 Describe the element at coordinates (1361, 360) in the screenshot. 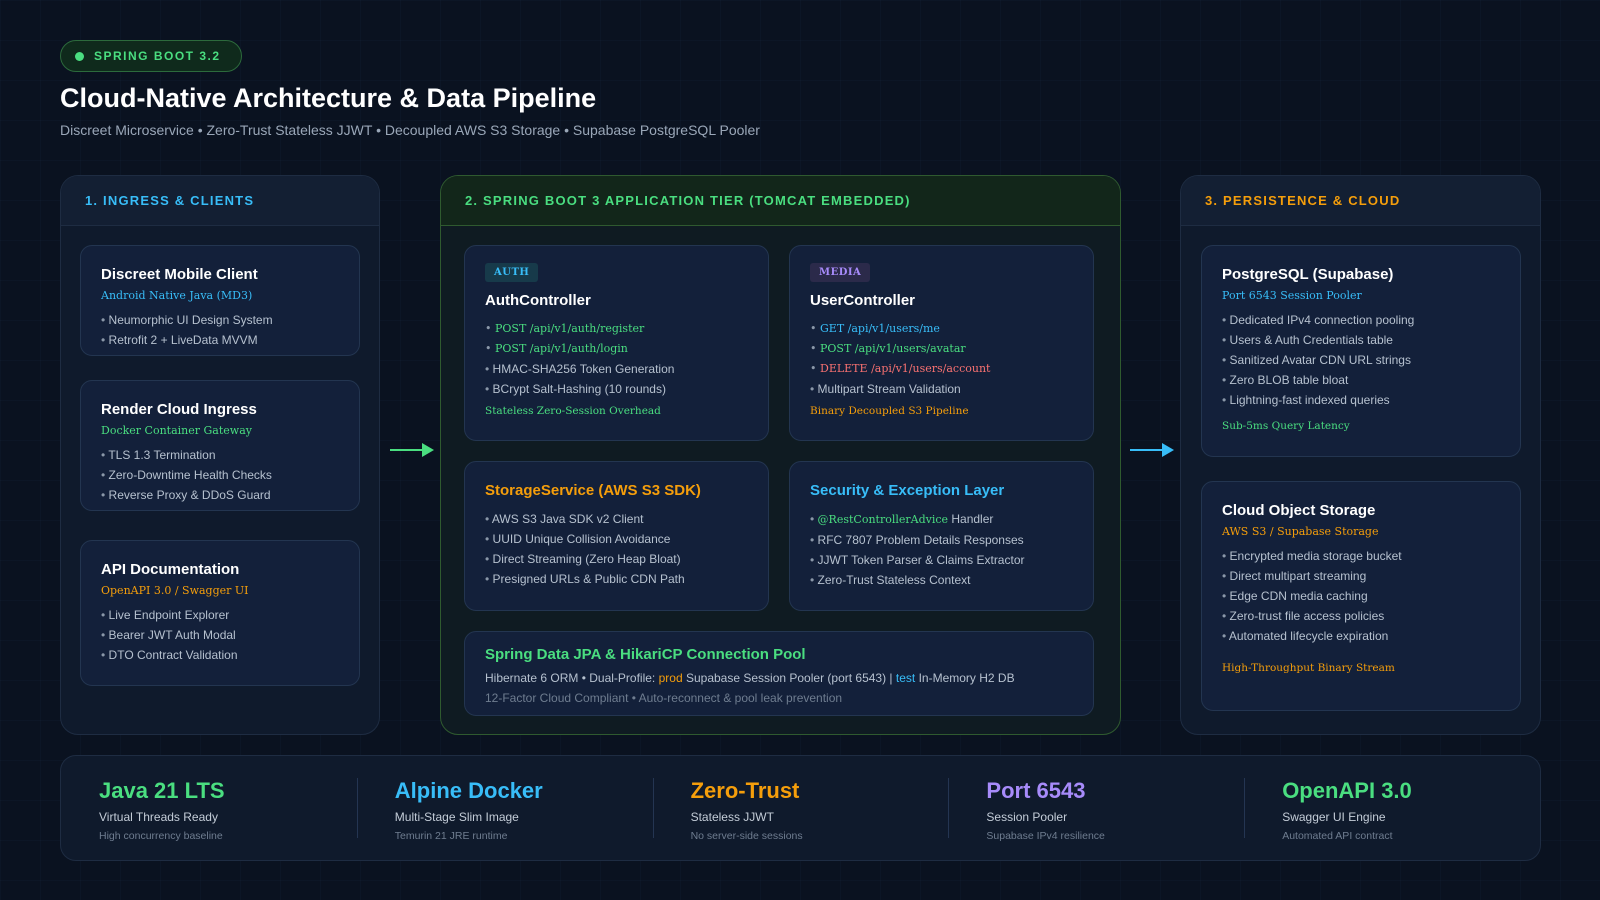

I see `bullet: Sanitized Avatar CDN URL strings` at that location.